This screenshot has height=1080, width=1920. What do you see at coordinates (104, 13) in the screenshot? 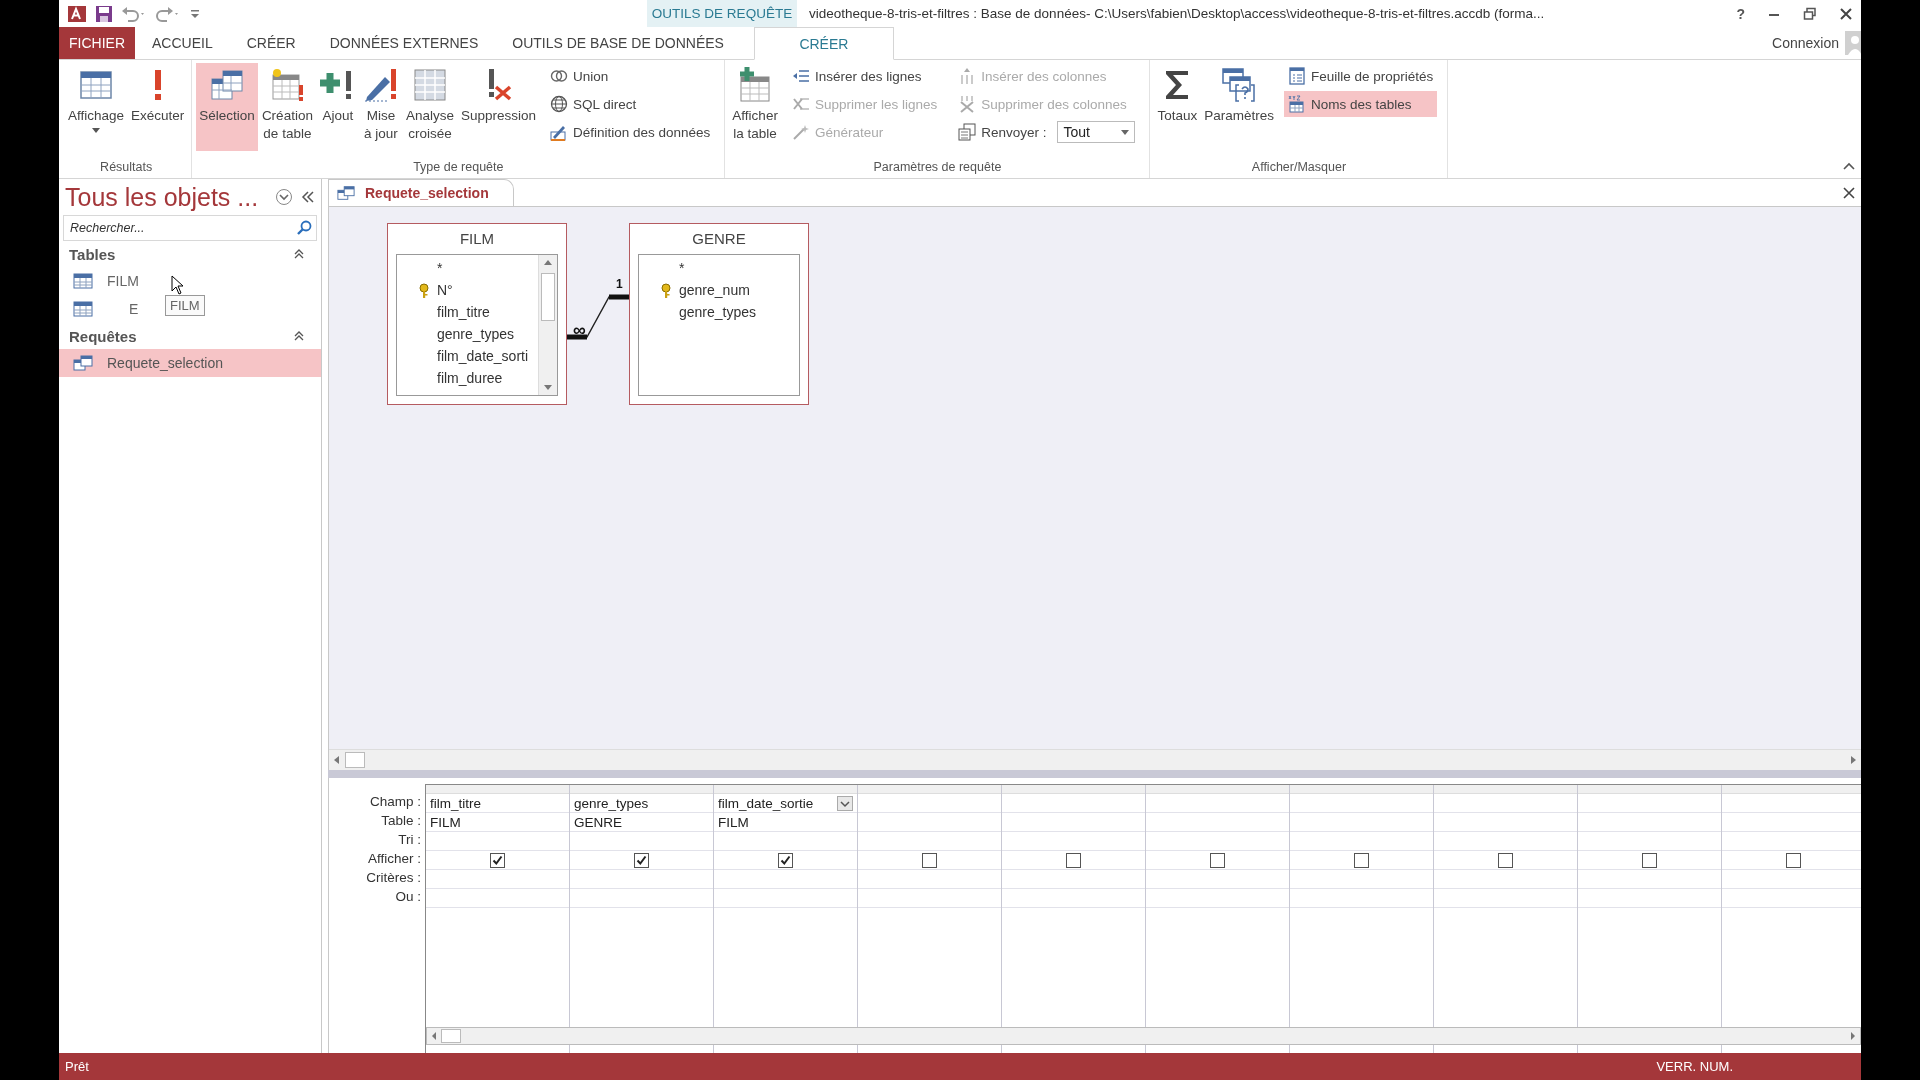
I see `save-icon` at bounding box center [104, 13].